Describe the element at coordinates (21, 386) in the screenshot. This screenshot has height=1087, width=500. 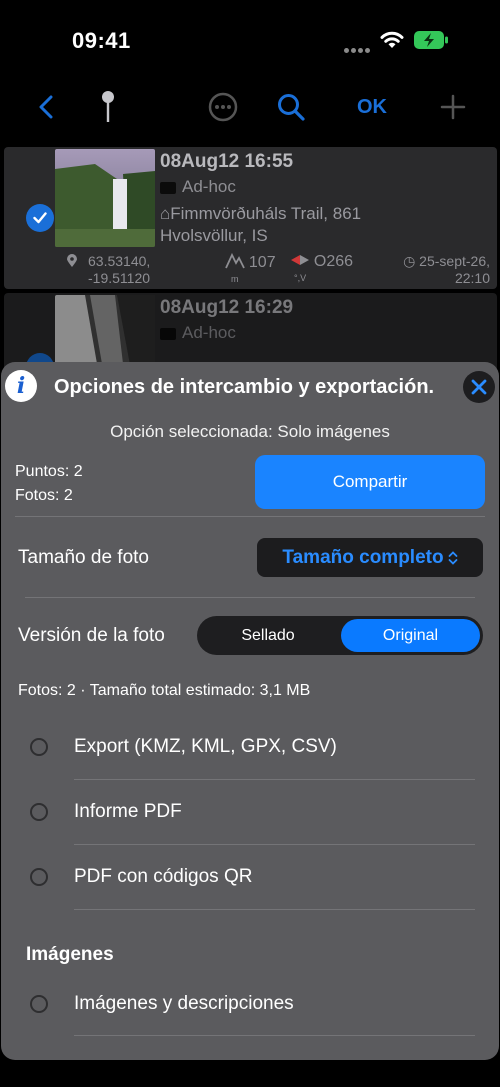
I see `info-icon: i` at that location.